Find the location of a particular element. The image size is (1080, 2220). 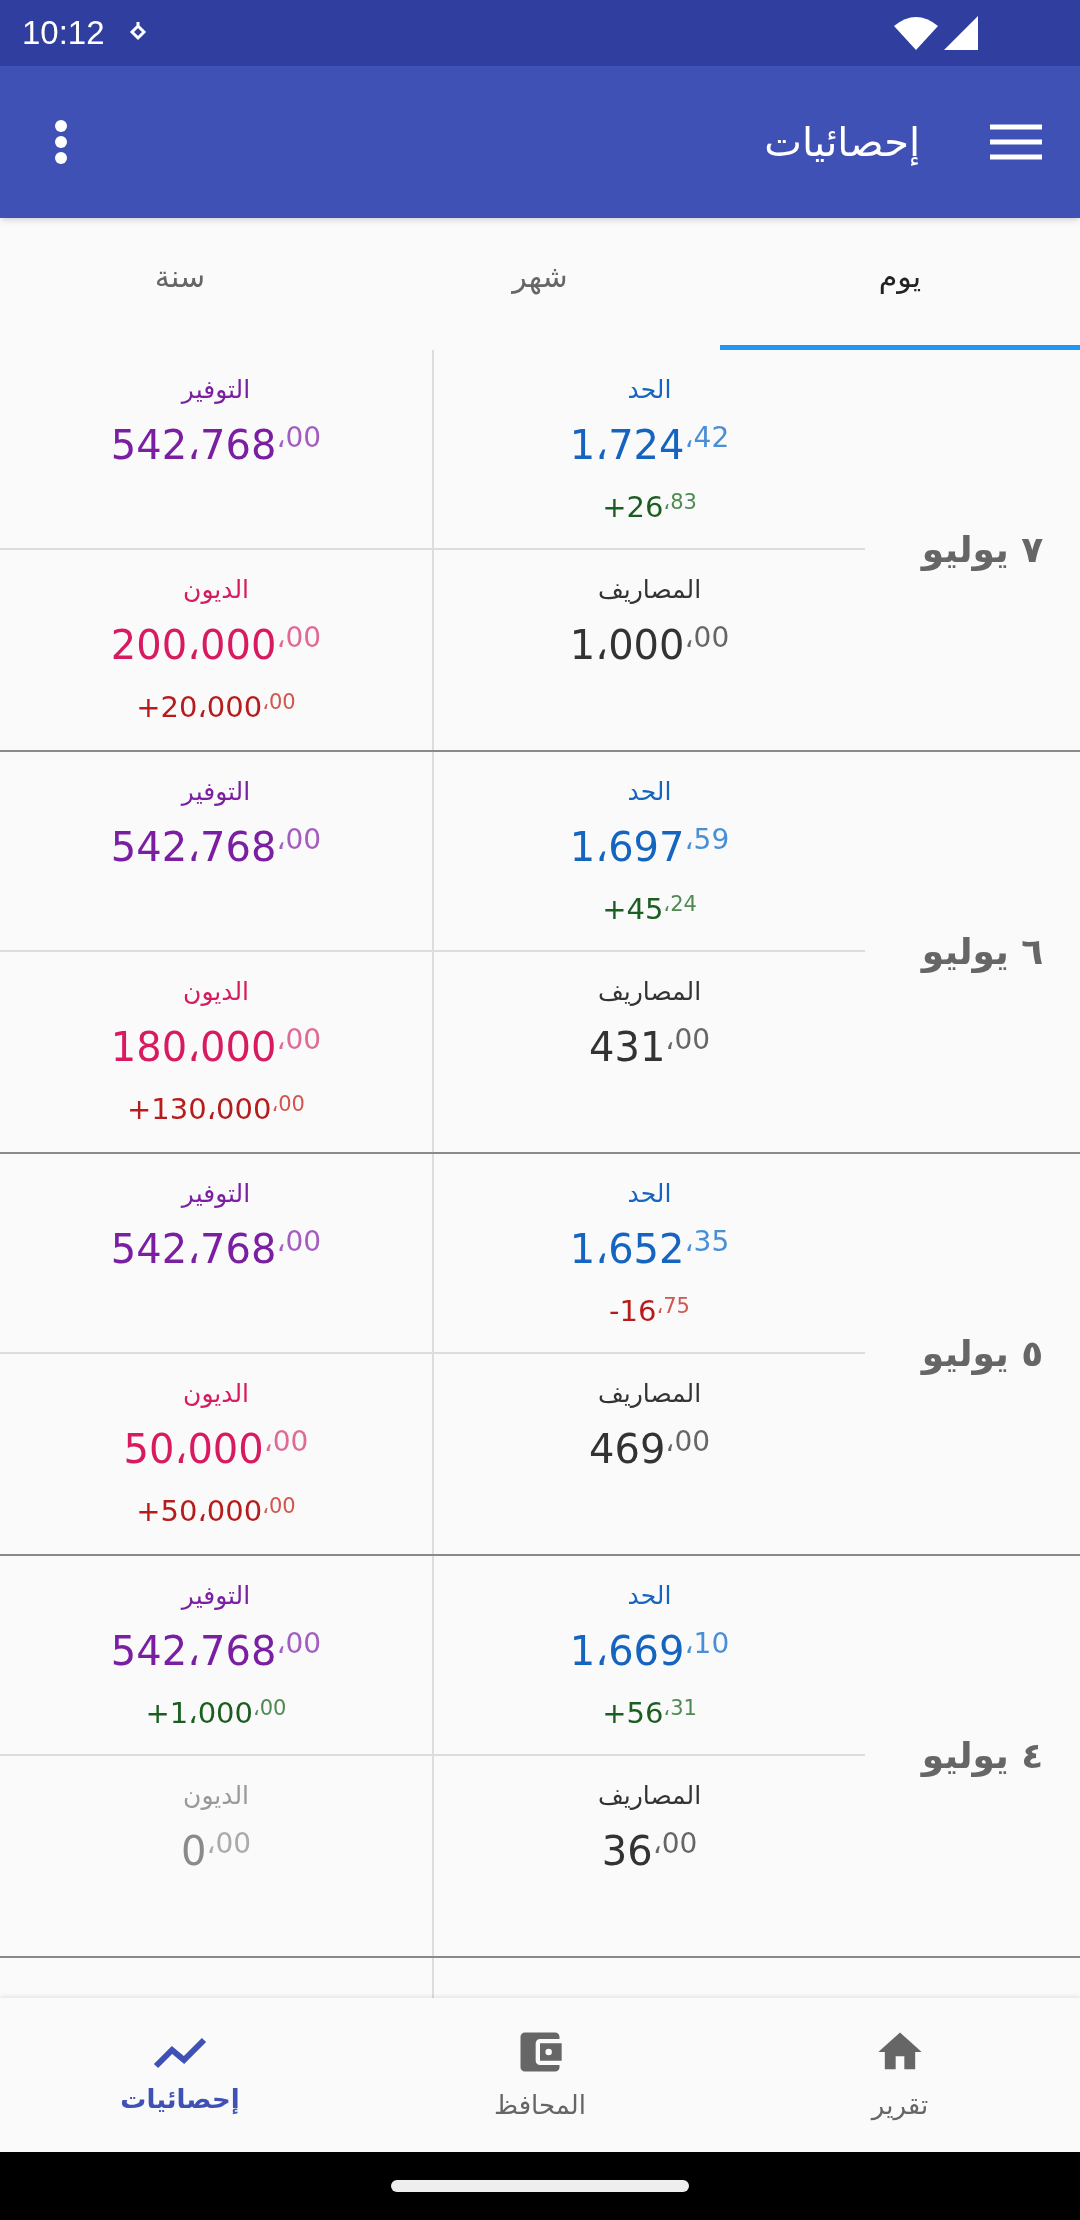

amount: 200،000$^{،00}$ is located at coordinates (216, 645).